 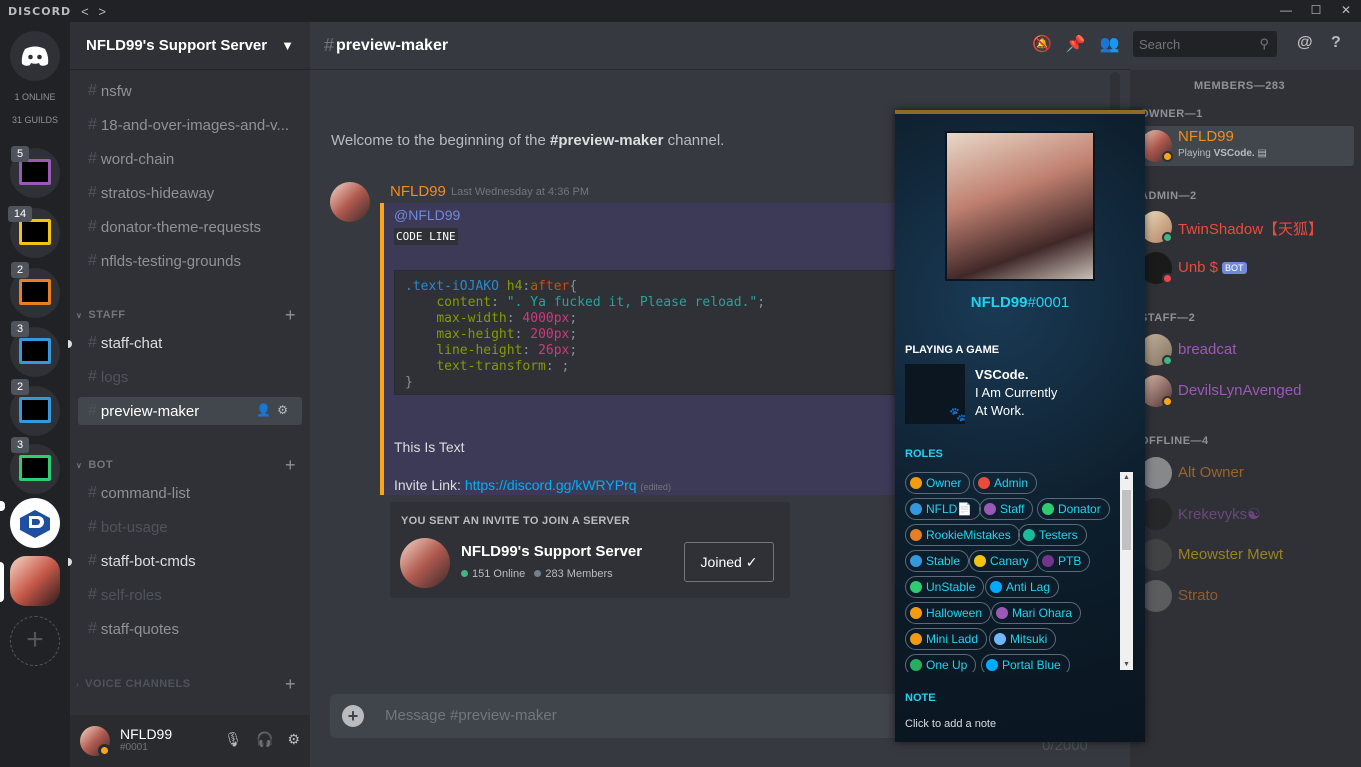 What do you see at coordinates (1336, 43) in the screenshot?
I see `help-icon: ?` at bounding box center [1336, 43].